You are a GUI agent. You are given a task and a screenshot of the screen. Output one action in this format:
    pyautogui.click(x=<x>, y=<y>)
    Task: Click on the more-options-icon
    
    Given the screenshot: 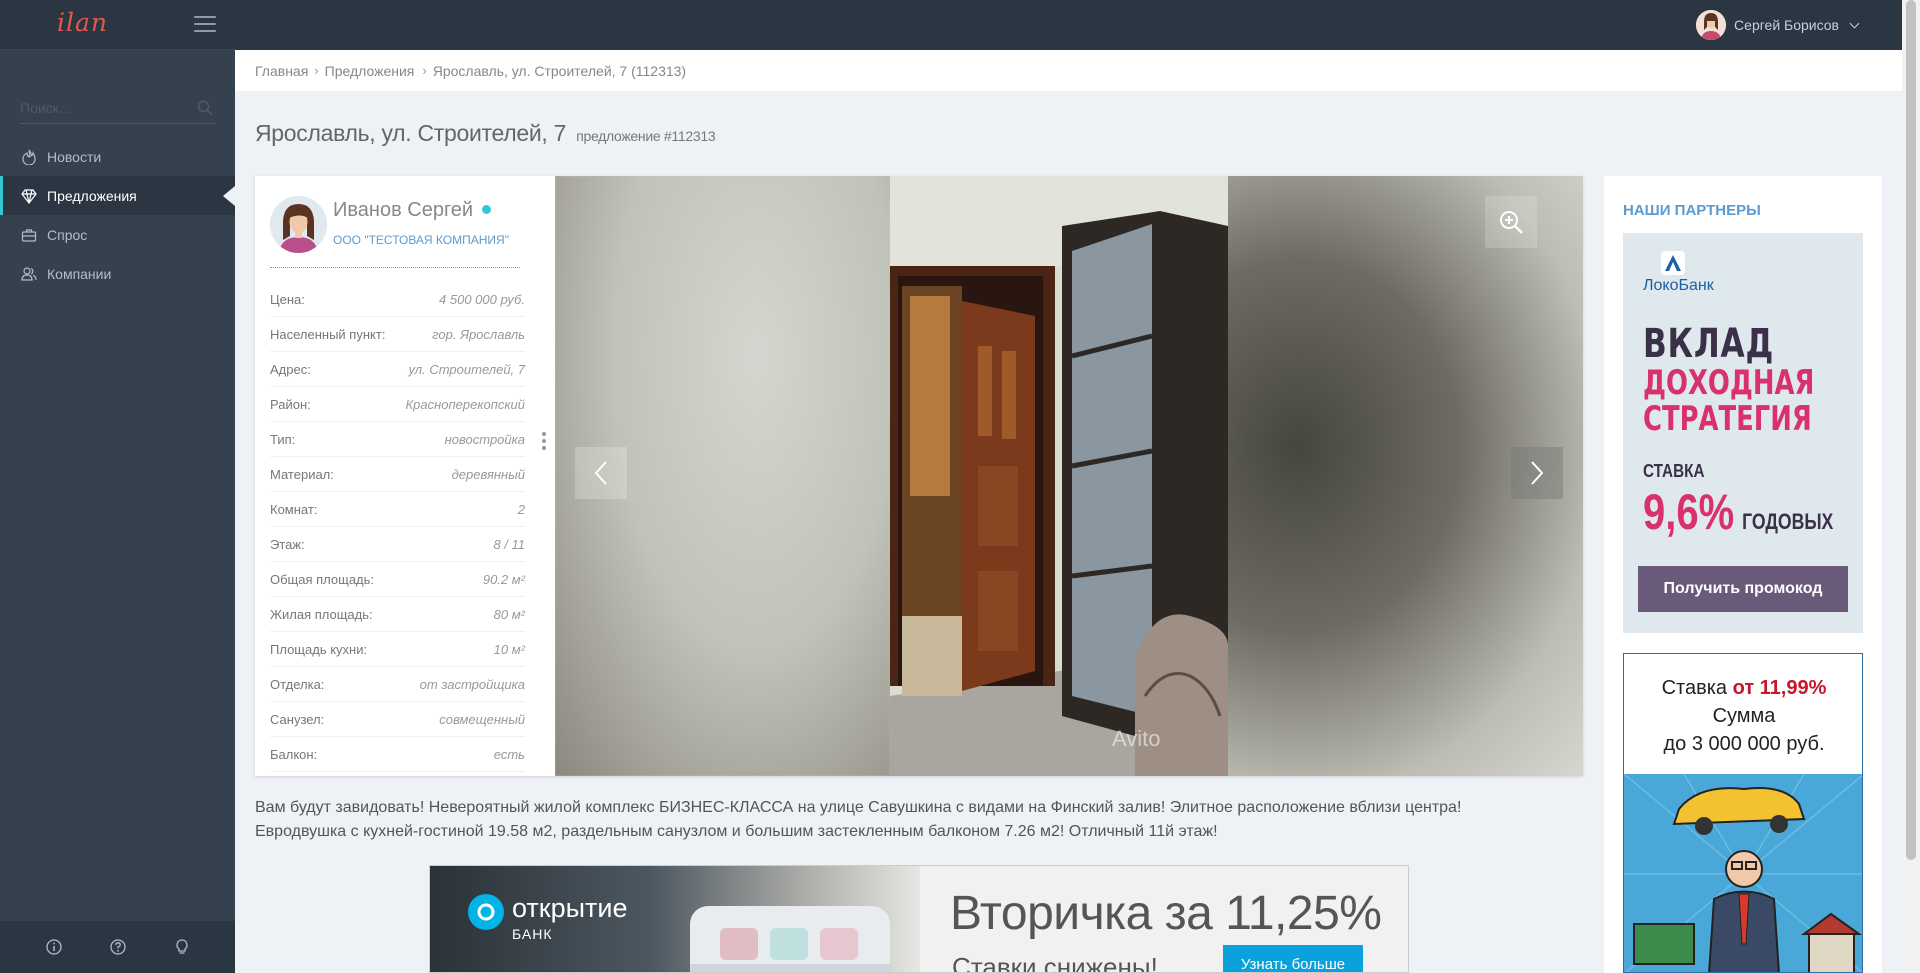 What is the action you would take?
    pyautogui.click(x=544, y=443)
    